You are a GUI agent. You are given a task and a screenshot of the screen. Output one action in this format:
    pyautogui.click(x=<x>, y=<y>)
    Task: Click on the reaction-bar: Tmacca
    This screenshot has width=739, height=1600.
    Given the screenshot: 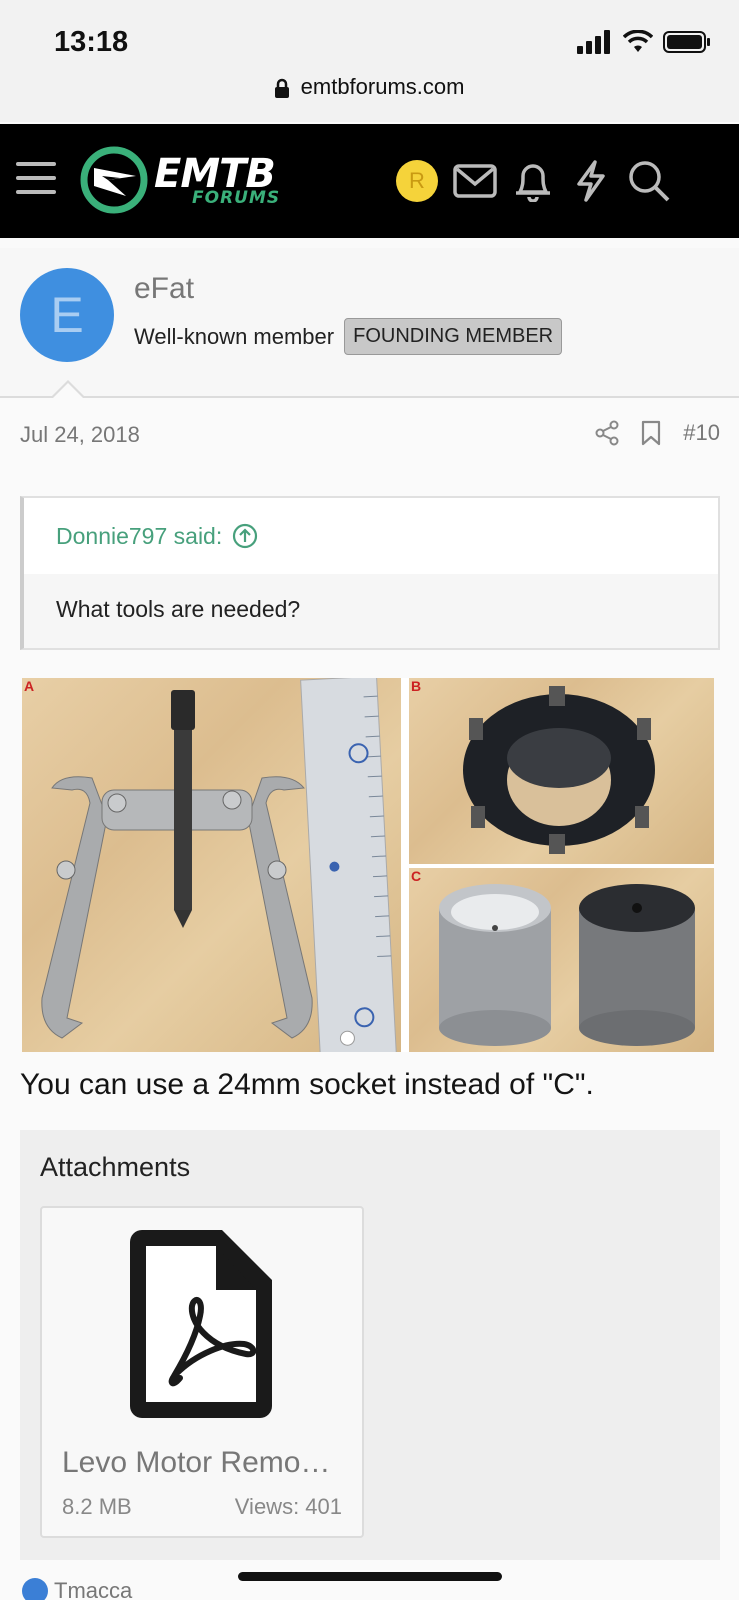 What is the action you would take?
    pyautogui.click(x=77, y=1589)
    